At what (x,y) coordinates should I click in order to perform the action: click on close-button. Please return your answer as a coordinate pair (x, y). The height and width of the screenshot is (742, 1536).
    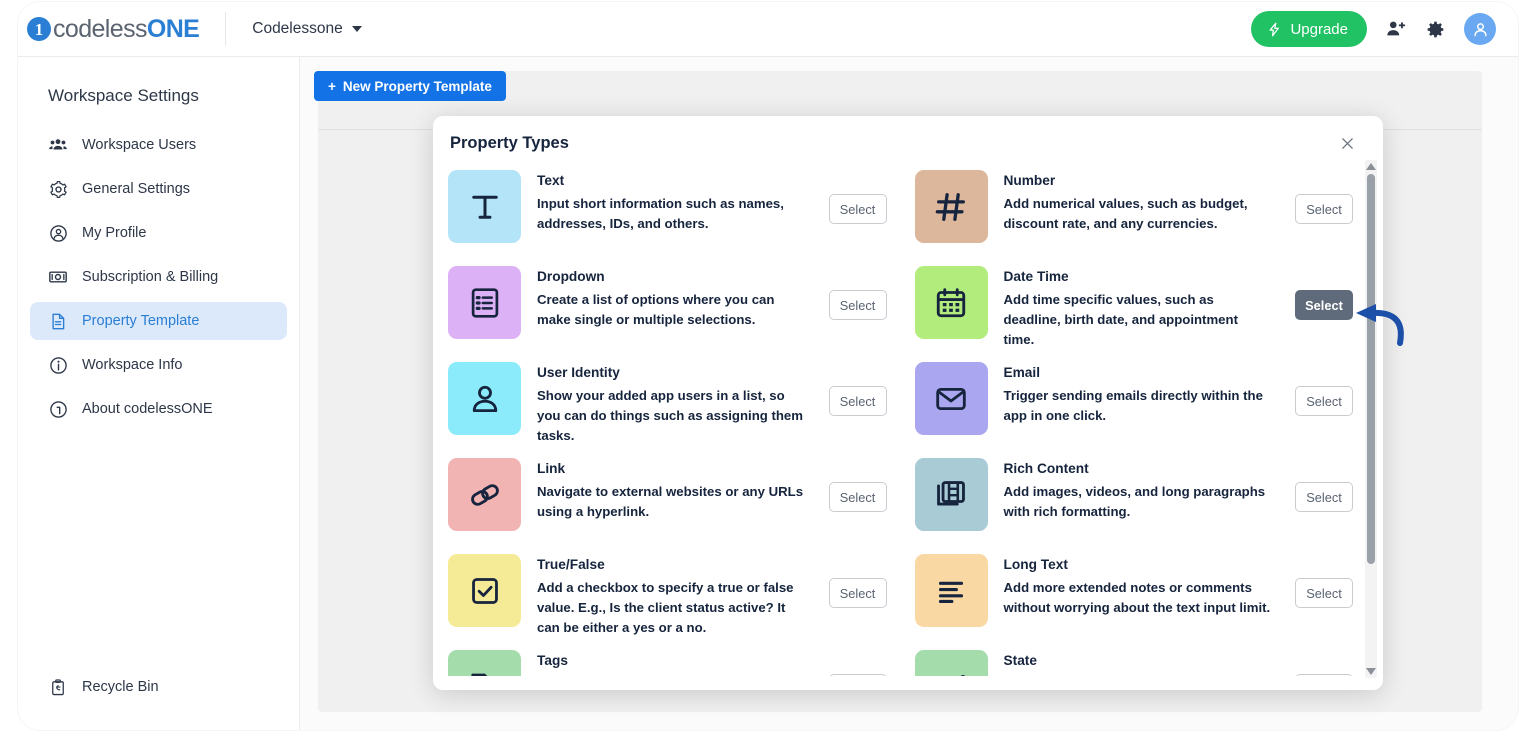
    Looking at the image, I should click on (1347, 145).